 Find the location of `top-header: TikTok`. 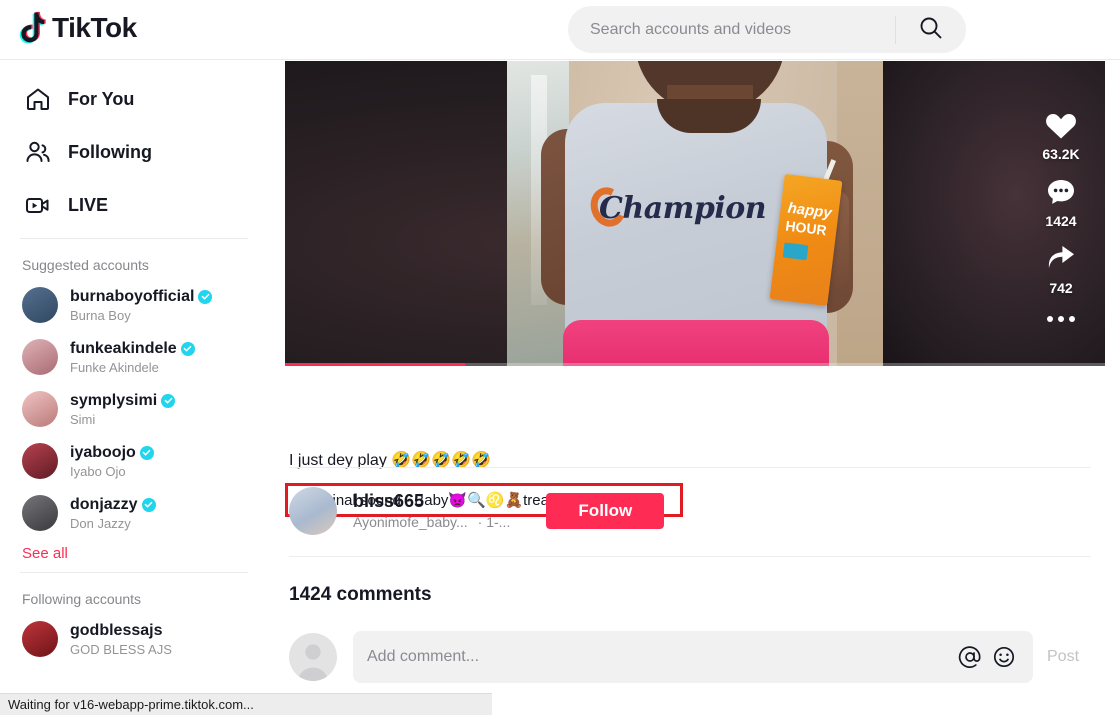

top-header: TikTok is located at coordinates (560, 30).